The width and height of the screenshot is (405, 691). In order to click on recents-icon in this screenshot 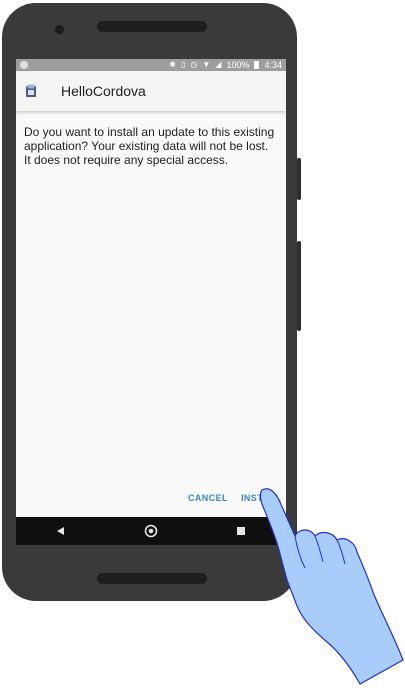, I will do `click(241, 531)`.